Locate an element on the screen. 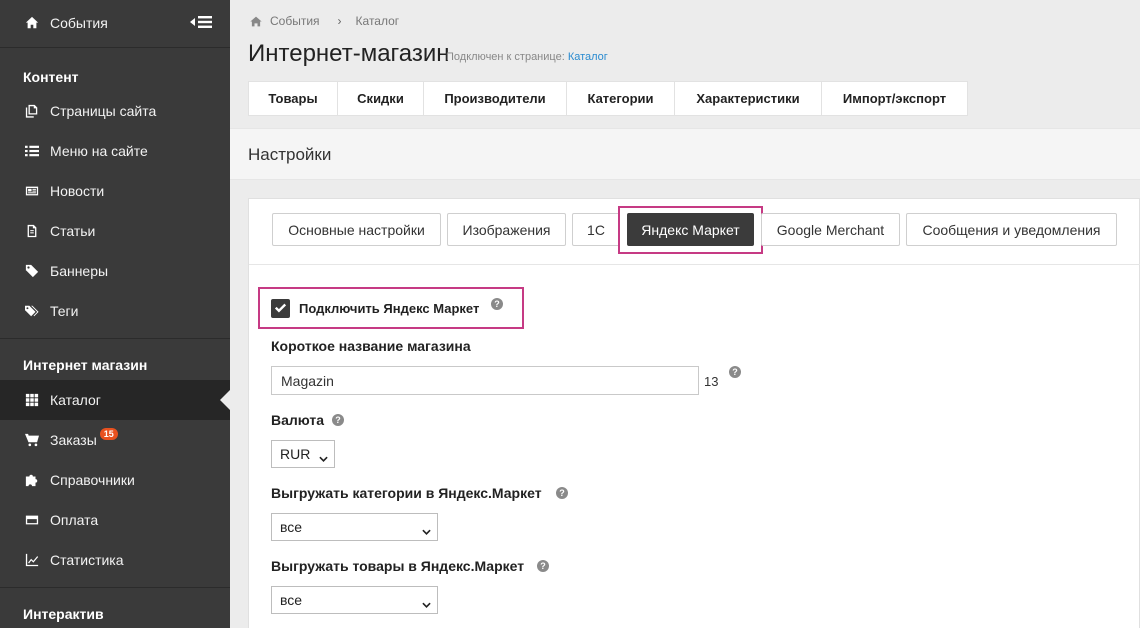  sidebar-item-label: Меню на сайте is located at coordinates (99, 151).